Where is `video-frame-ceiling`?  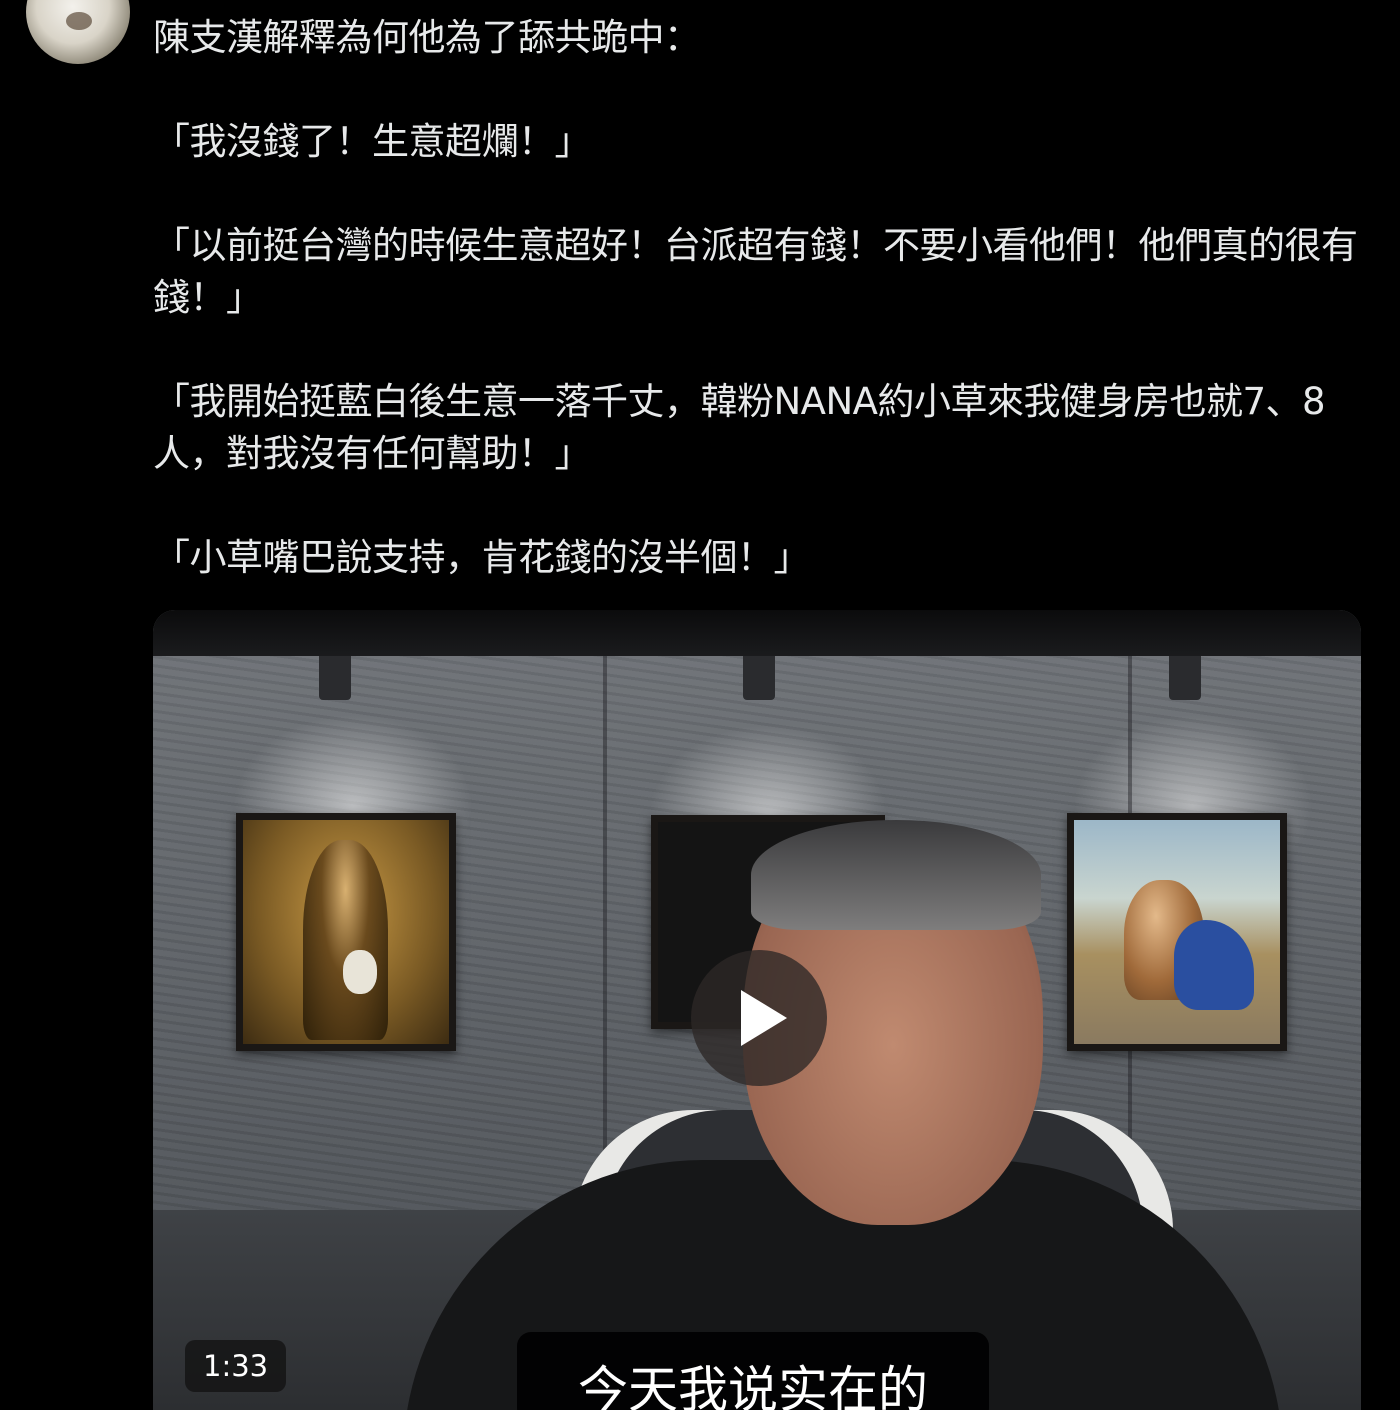
video-frame-ceiling is located at coordinates (757, 633).